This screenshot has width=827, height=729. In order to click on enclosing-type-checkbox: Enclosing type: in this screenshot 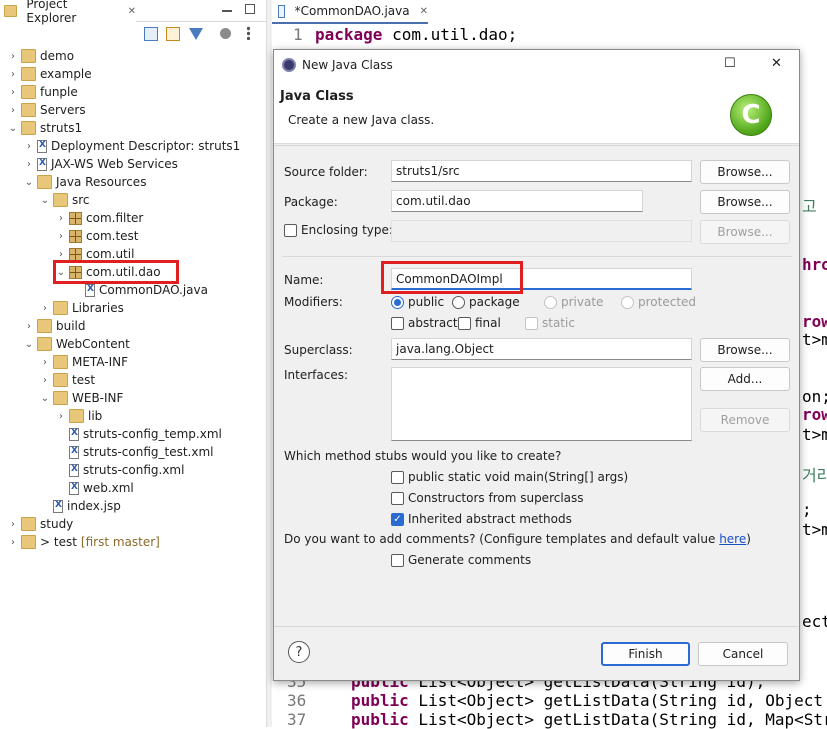, I will do `click(338, 230)`.